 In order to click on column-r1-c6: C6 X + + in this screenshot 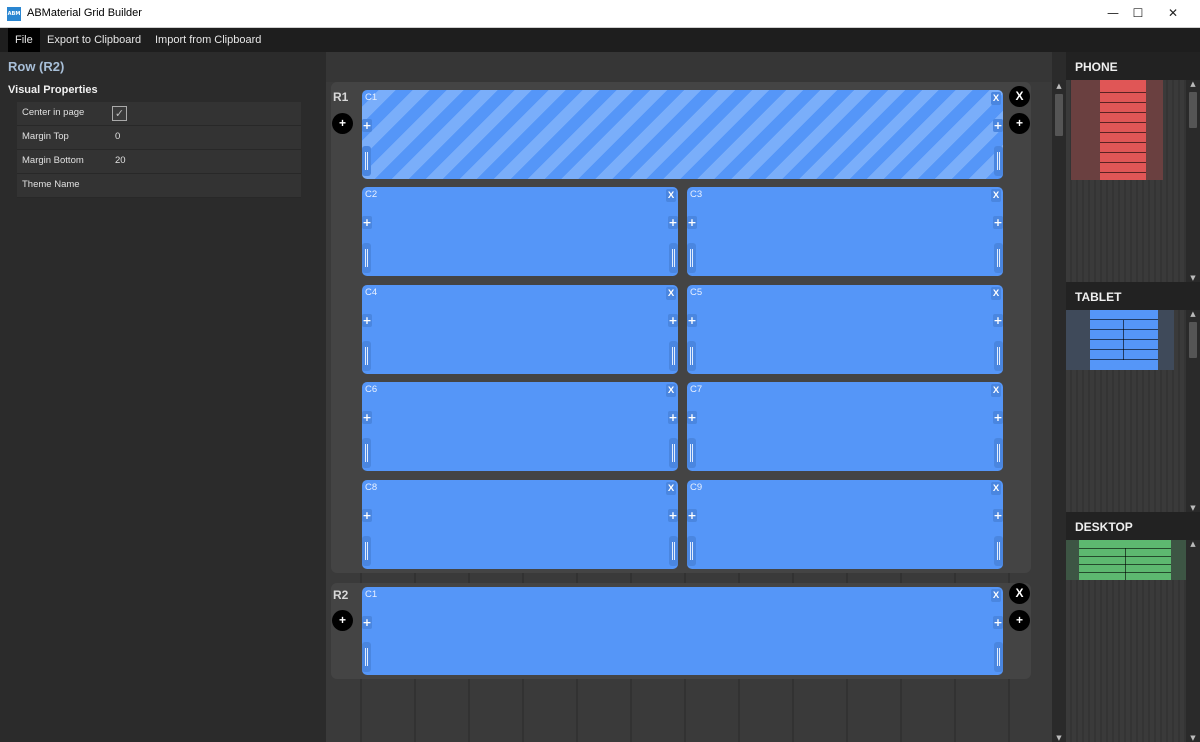, I will do `click(520, 426)`.